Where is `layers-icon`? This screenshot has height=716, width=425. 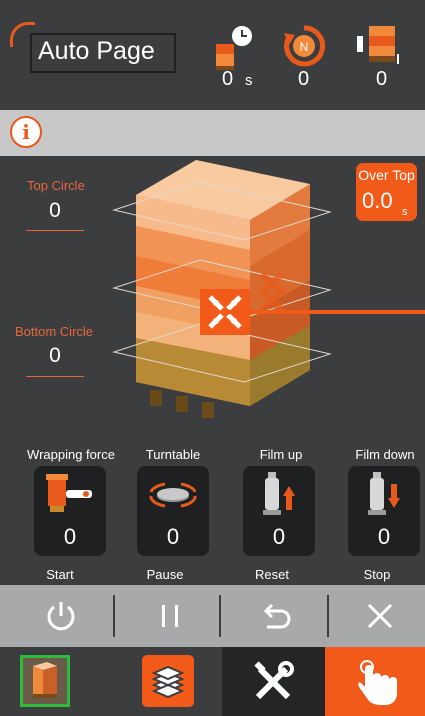
layers-icon is located at coordinates (168, 681).